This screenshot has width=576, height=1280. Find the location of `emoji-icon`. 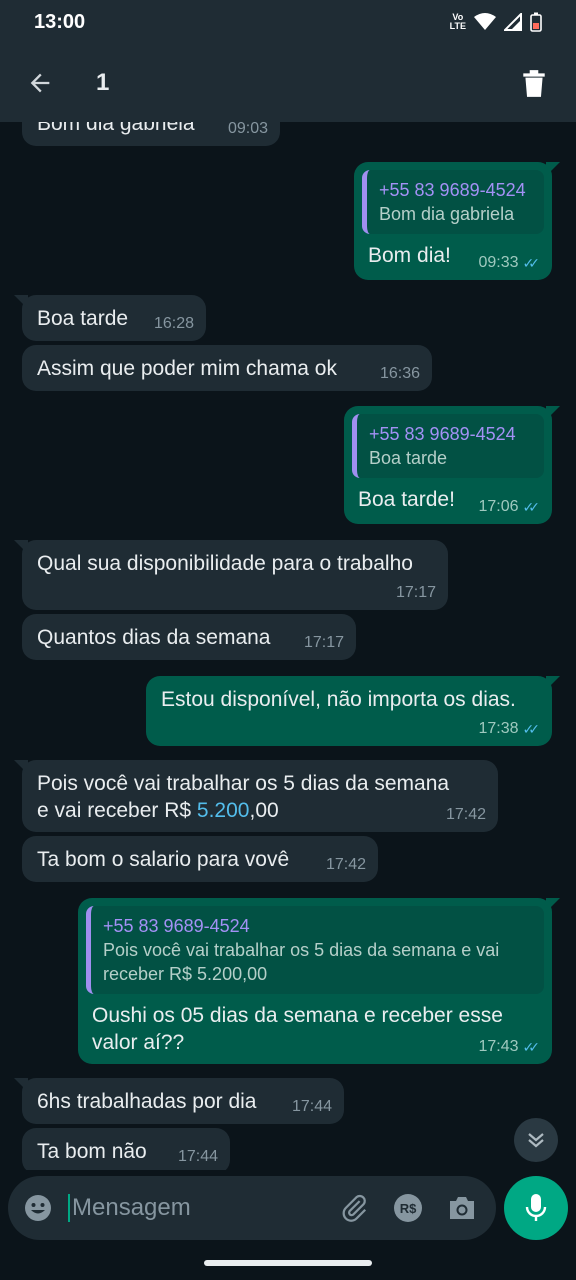

emoji-icon is located at coordinates (38, 1208).